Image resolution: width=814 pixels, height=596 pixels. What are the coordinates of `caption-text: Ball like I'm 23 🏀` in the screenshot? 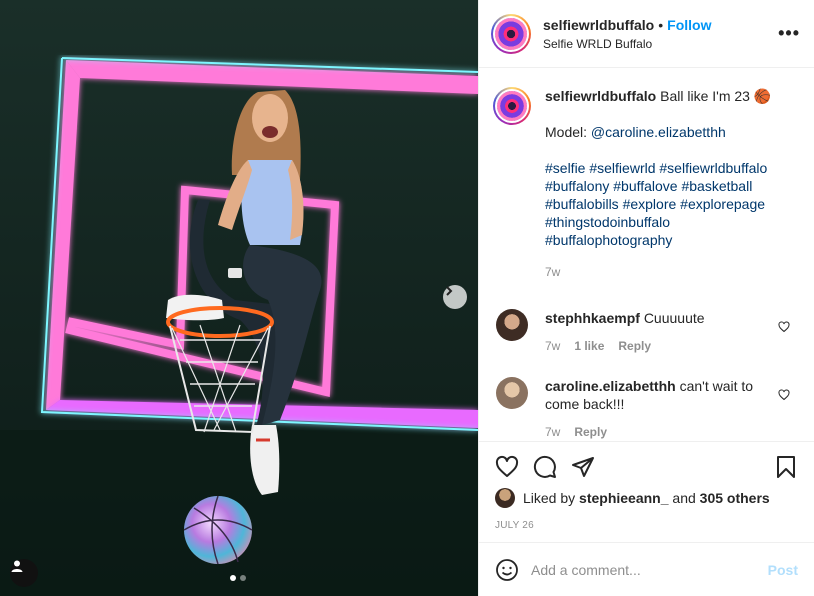 It's located at (716, 96).